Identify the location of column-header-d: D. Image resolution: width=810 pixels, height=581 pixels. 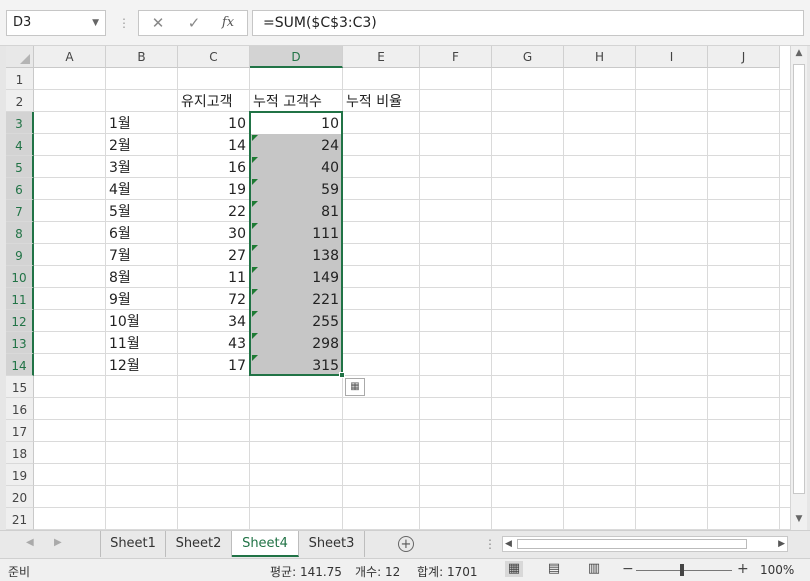
(296, 57).